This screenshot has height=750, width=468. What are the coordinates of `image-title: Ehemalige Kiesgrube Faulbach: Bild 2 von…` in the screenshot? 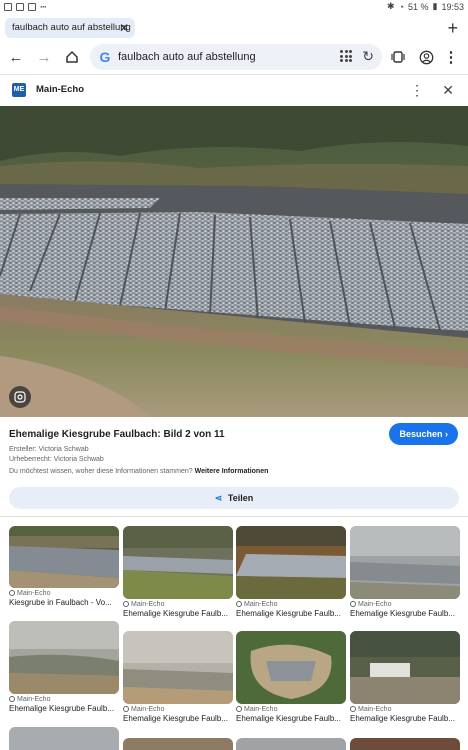 It's located at (117, 434).